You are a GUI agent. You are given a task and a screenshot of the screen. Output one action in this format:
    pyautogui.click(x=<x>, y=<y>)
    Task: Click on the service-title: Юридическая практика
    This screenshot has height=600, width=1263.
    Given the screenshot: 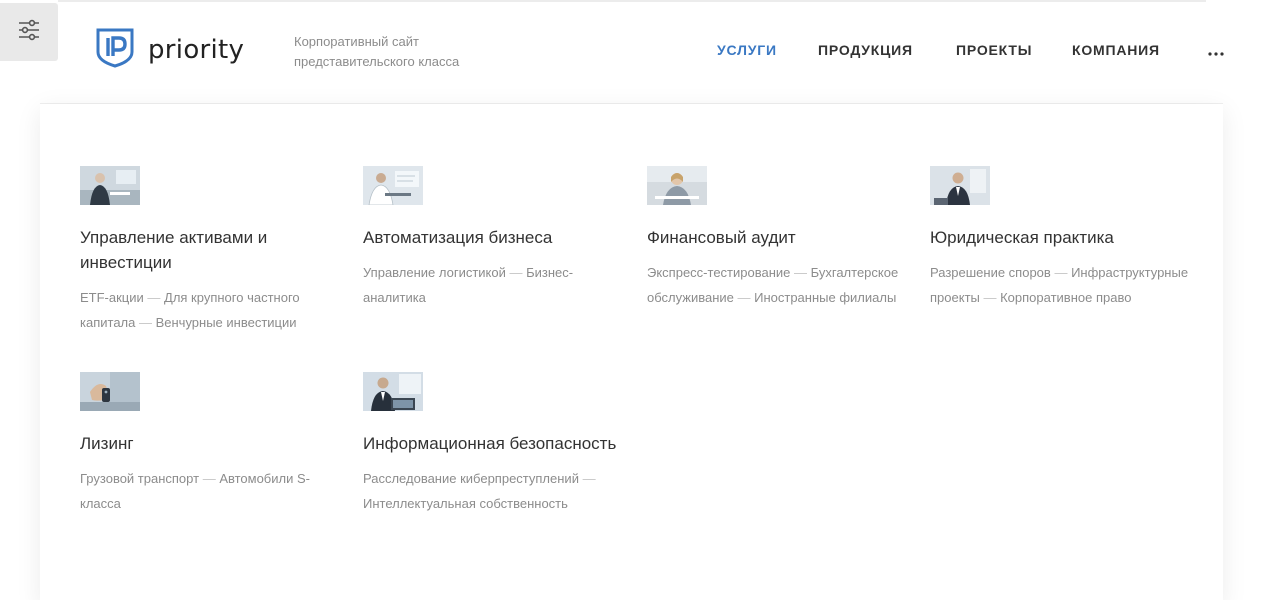 What is the action you would take?
    pyautogui.click(x=1060, y=237)
    